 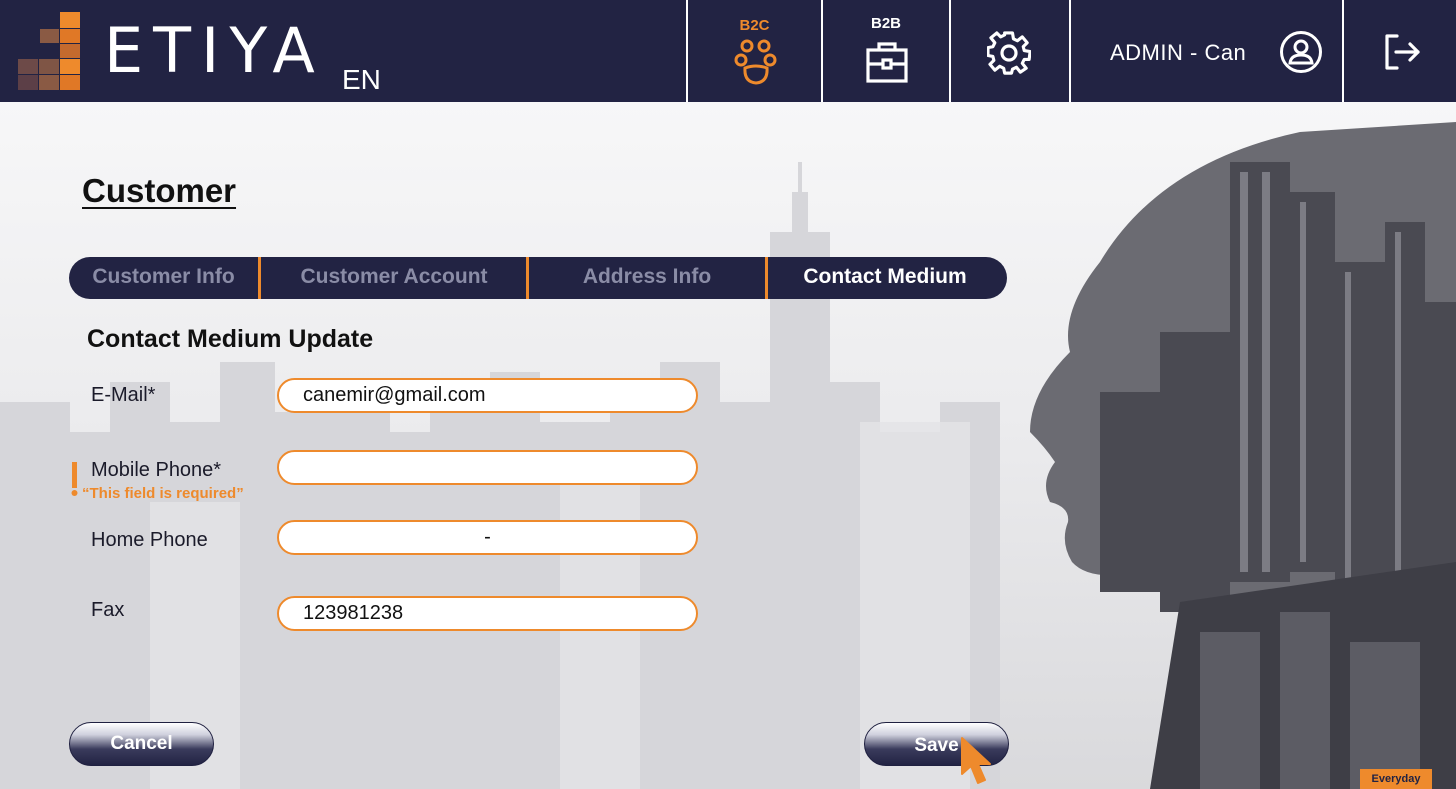 What do you see at coordinates (74, 479) in the screenshot?
I see `error-exclamation-icon` at bounding box center [74, 479].